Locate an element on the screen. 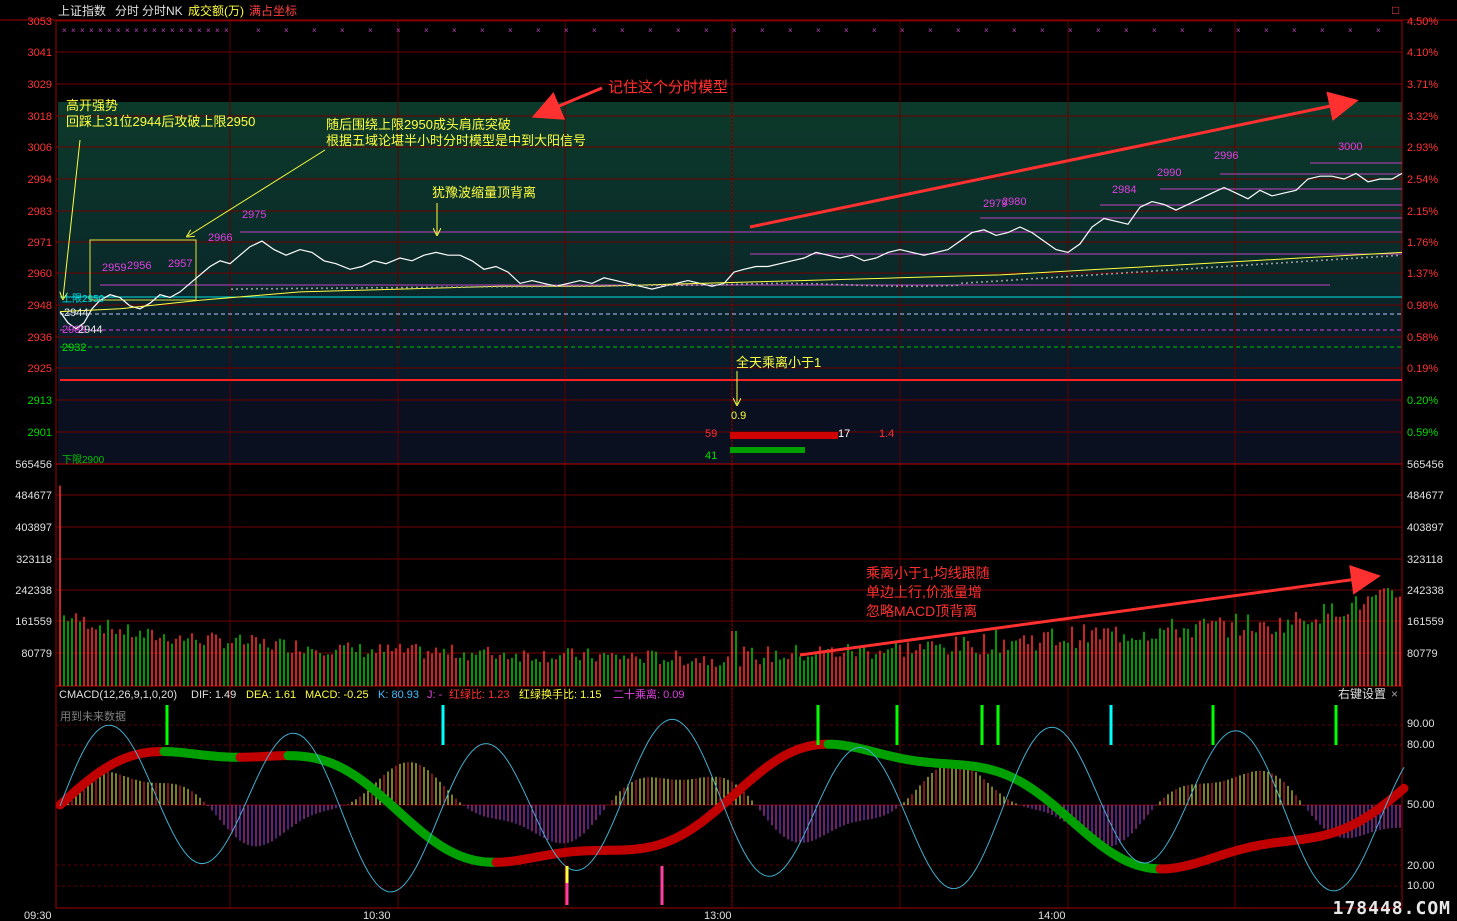  macd-k: K: 80.93 is located at coordinates (398, 695).